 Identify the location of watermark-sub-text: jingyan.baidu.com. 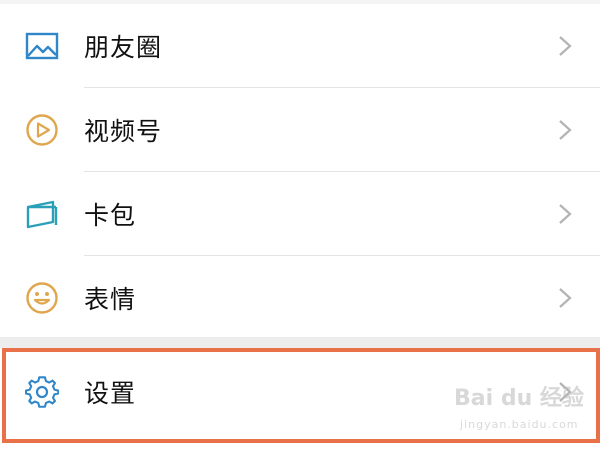
(519, 424).